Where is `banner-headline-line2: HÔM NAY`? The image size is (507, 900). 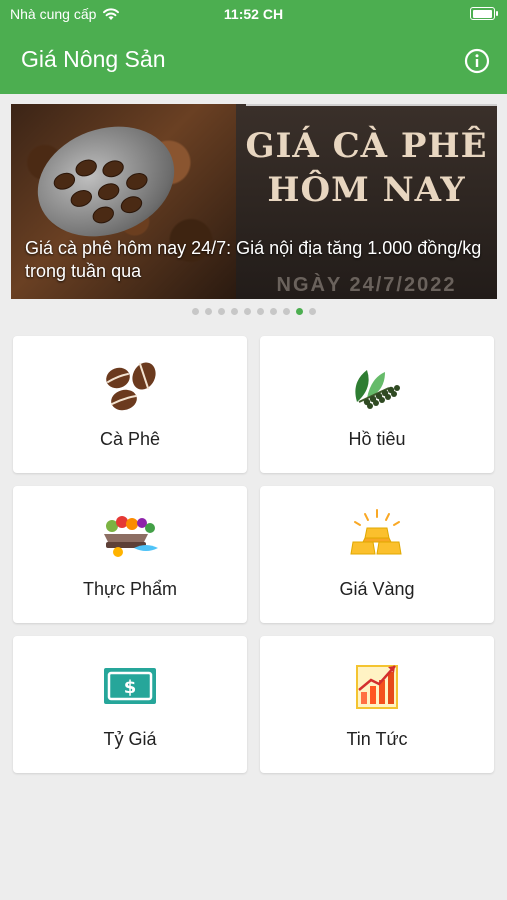 banner-headline-line2: HÔM NAY is located at coordinates (366, 190).